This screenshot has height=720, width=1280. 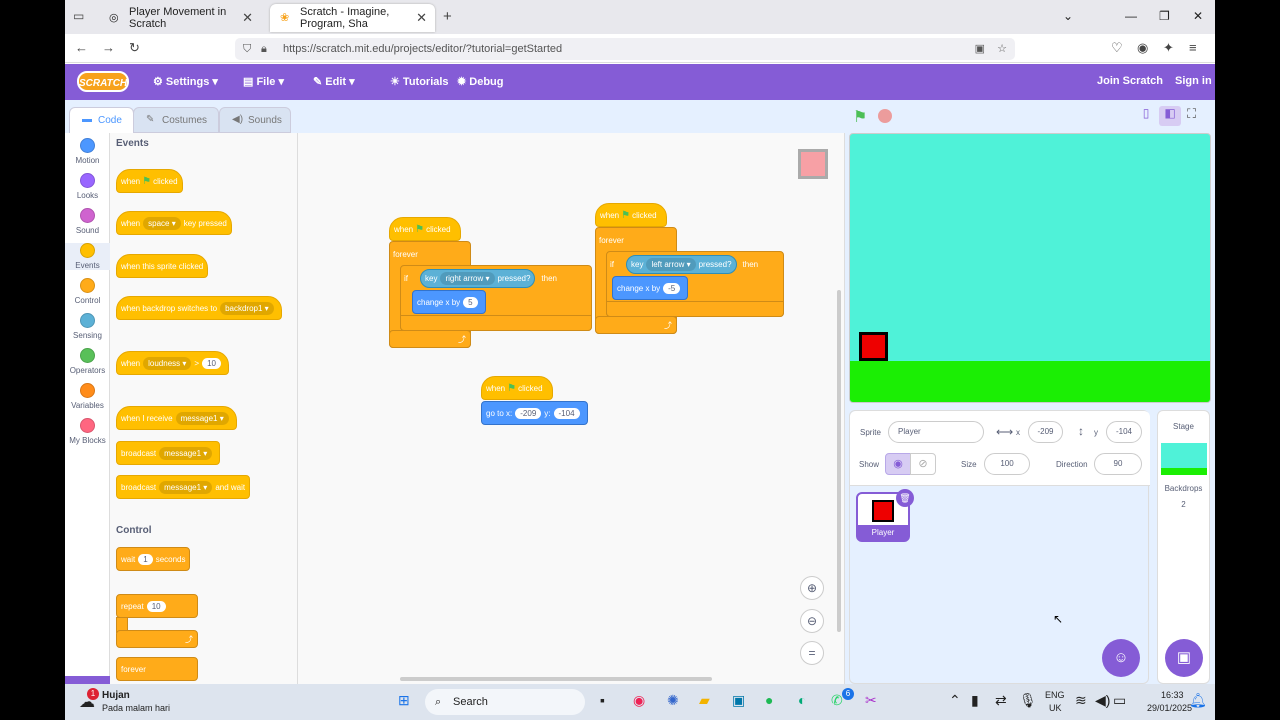 What do you see at coordinates (898, 464) in the screenshot?
I see `show-visible-eye-icon: ◉` at bounding box center [898, 464].